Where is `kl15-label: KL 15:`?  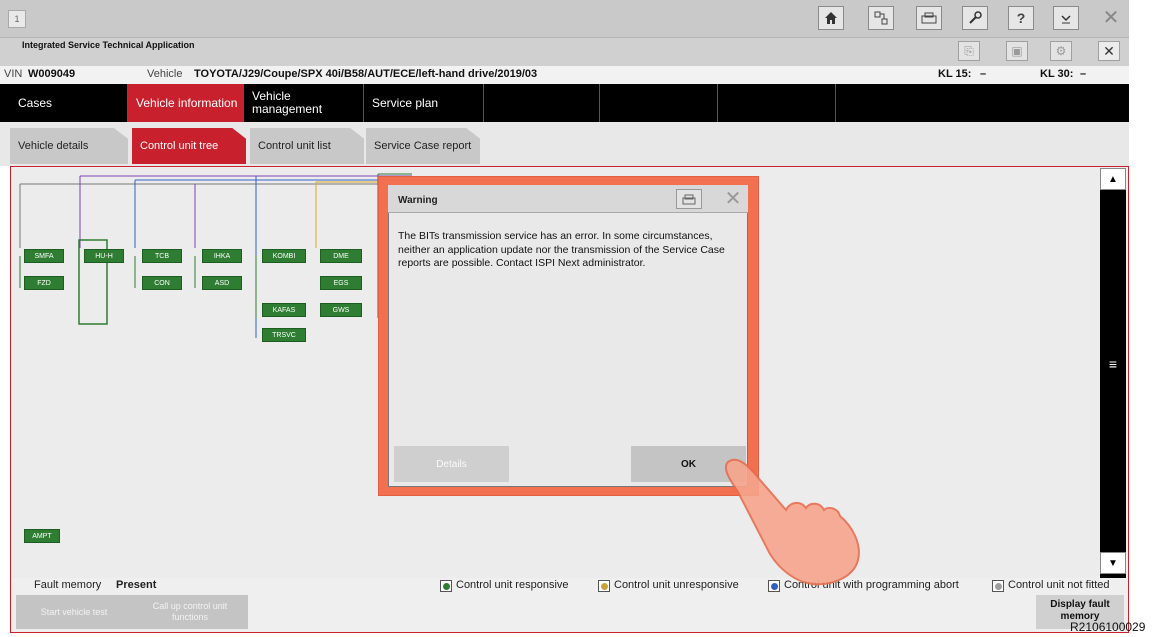
kl15-label: KL 15: is located at coordinates (955, 74).